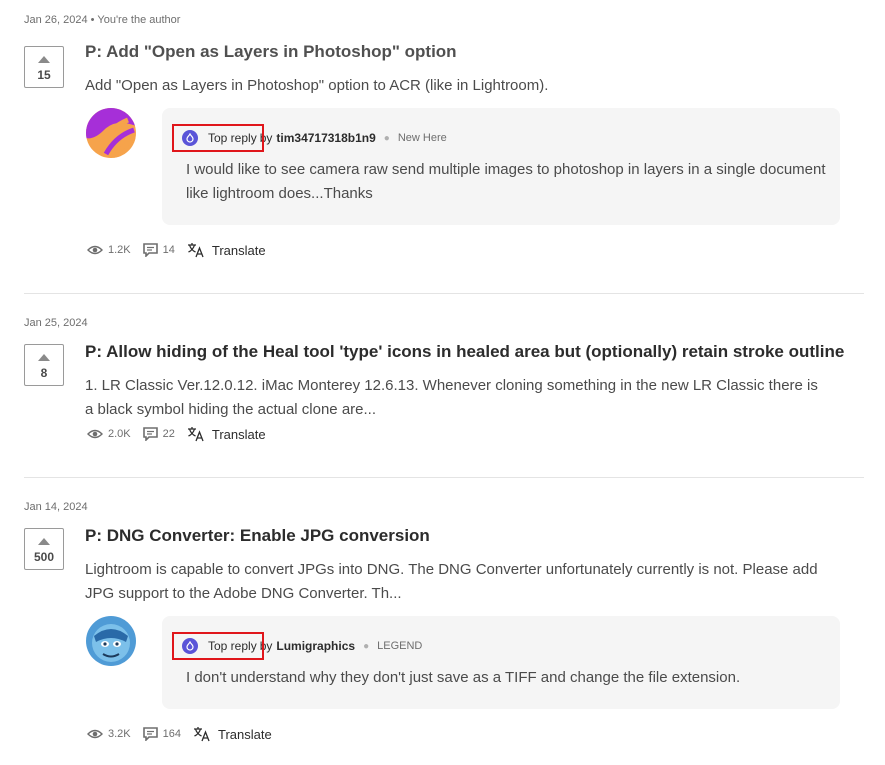 The width and height of the screenshot is (885, 765). Describe the element at coordinates (44, 557) in the screenshot. I see `vote-count: 500` at that location.